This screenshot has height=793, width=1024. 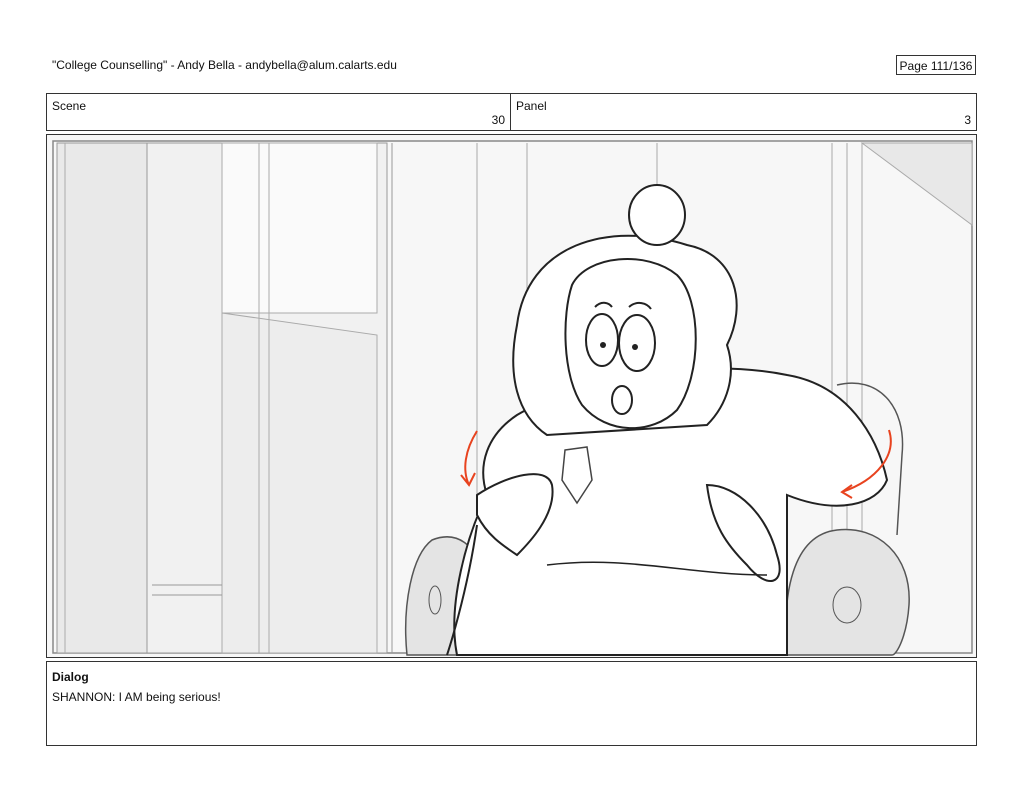 I want to click on dialog-box: Dialog SHANNON: I AM being serious!, so click(x=511, y=703).